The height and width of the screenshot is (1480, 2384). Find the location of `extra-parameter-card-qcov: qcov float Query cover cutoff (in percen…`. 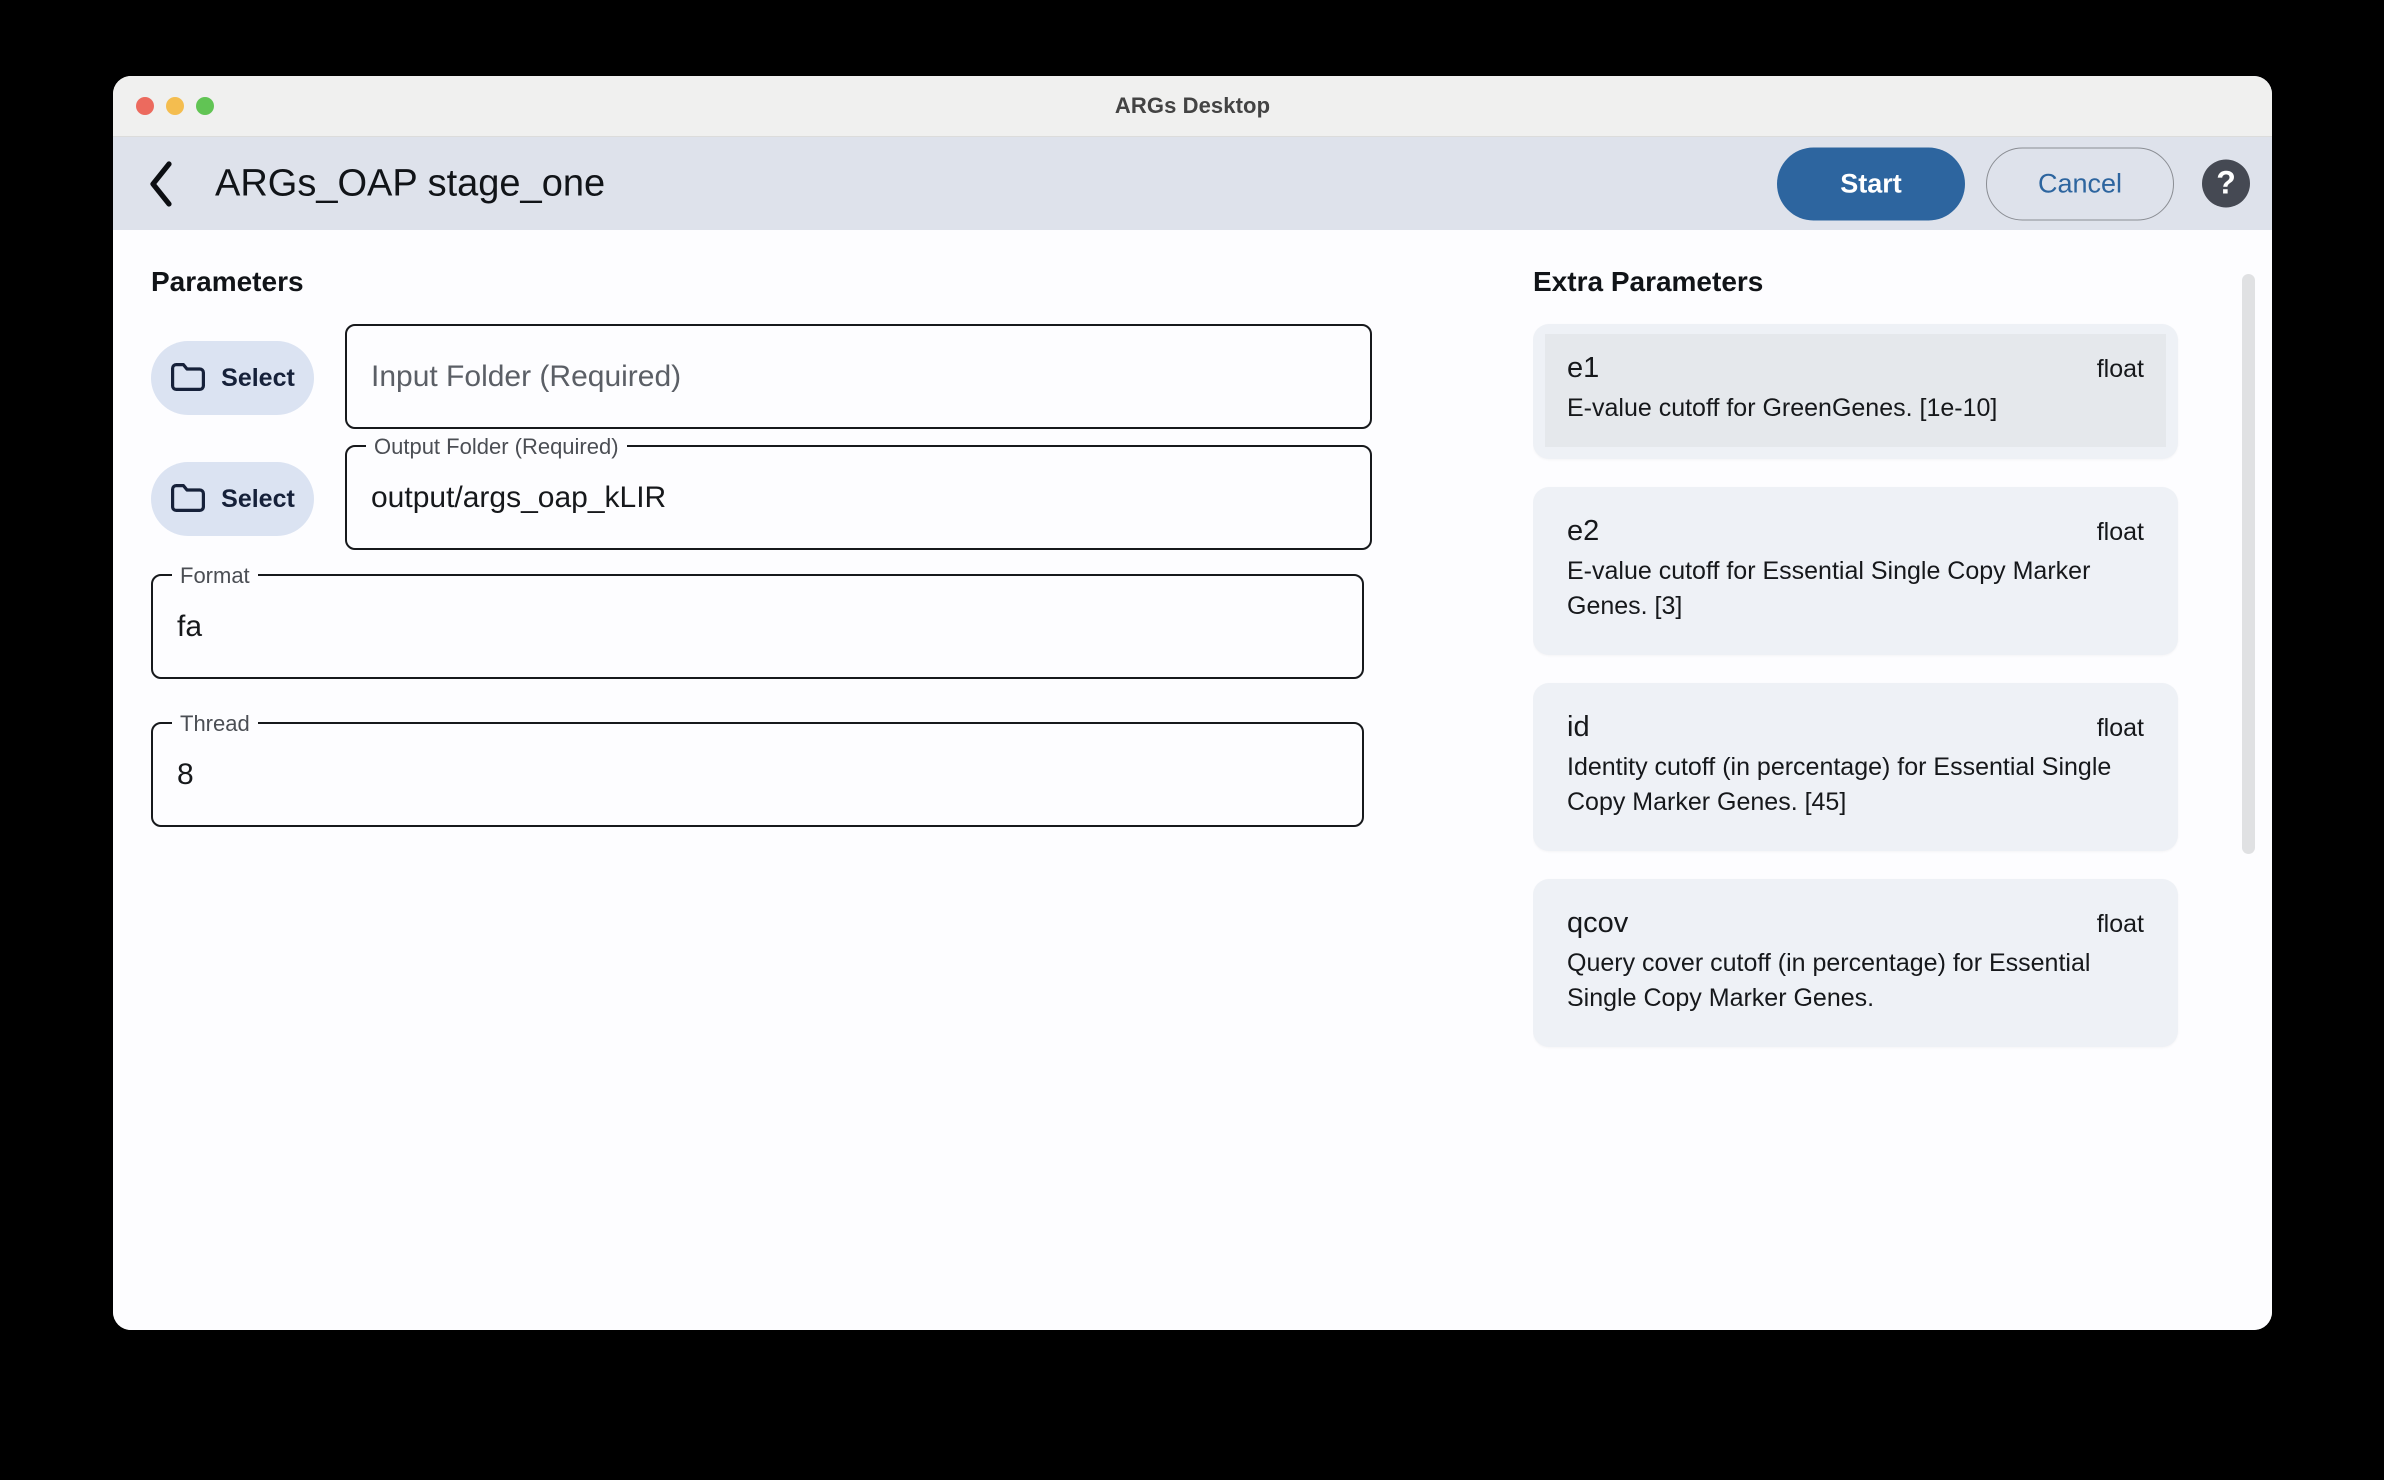

extra-parameter-card-qcov: qcov float Query cover cutoff (in percen… is located at coordinates (1855, 962).